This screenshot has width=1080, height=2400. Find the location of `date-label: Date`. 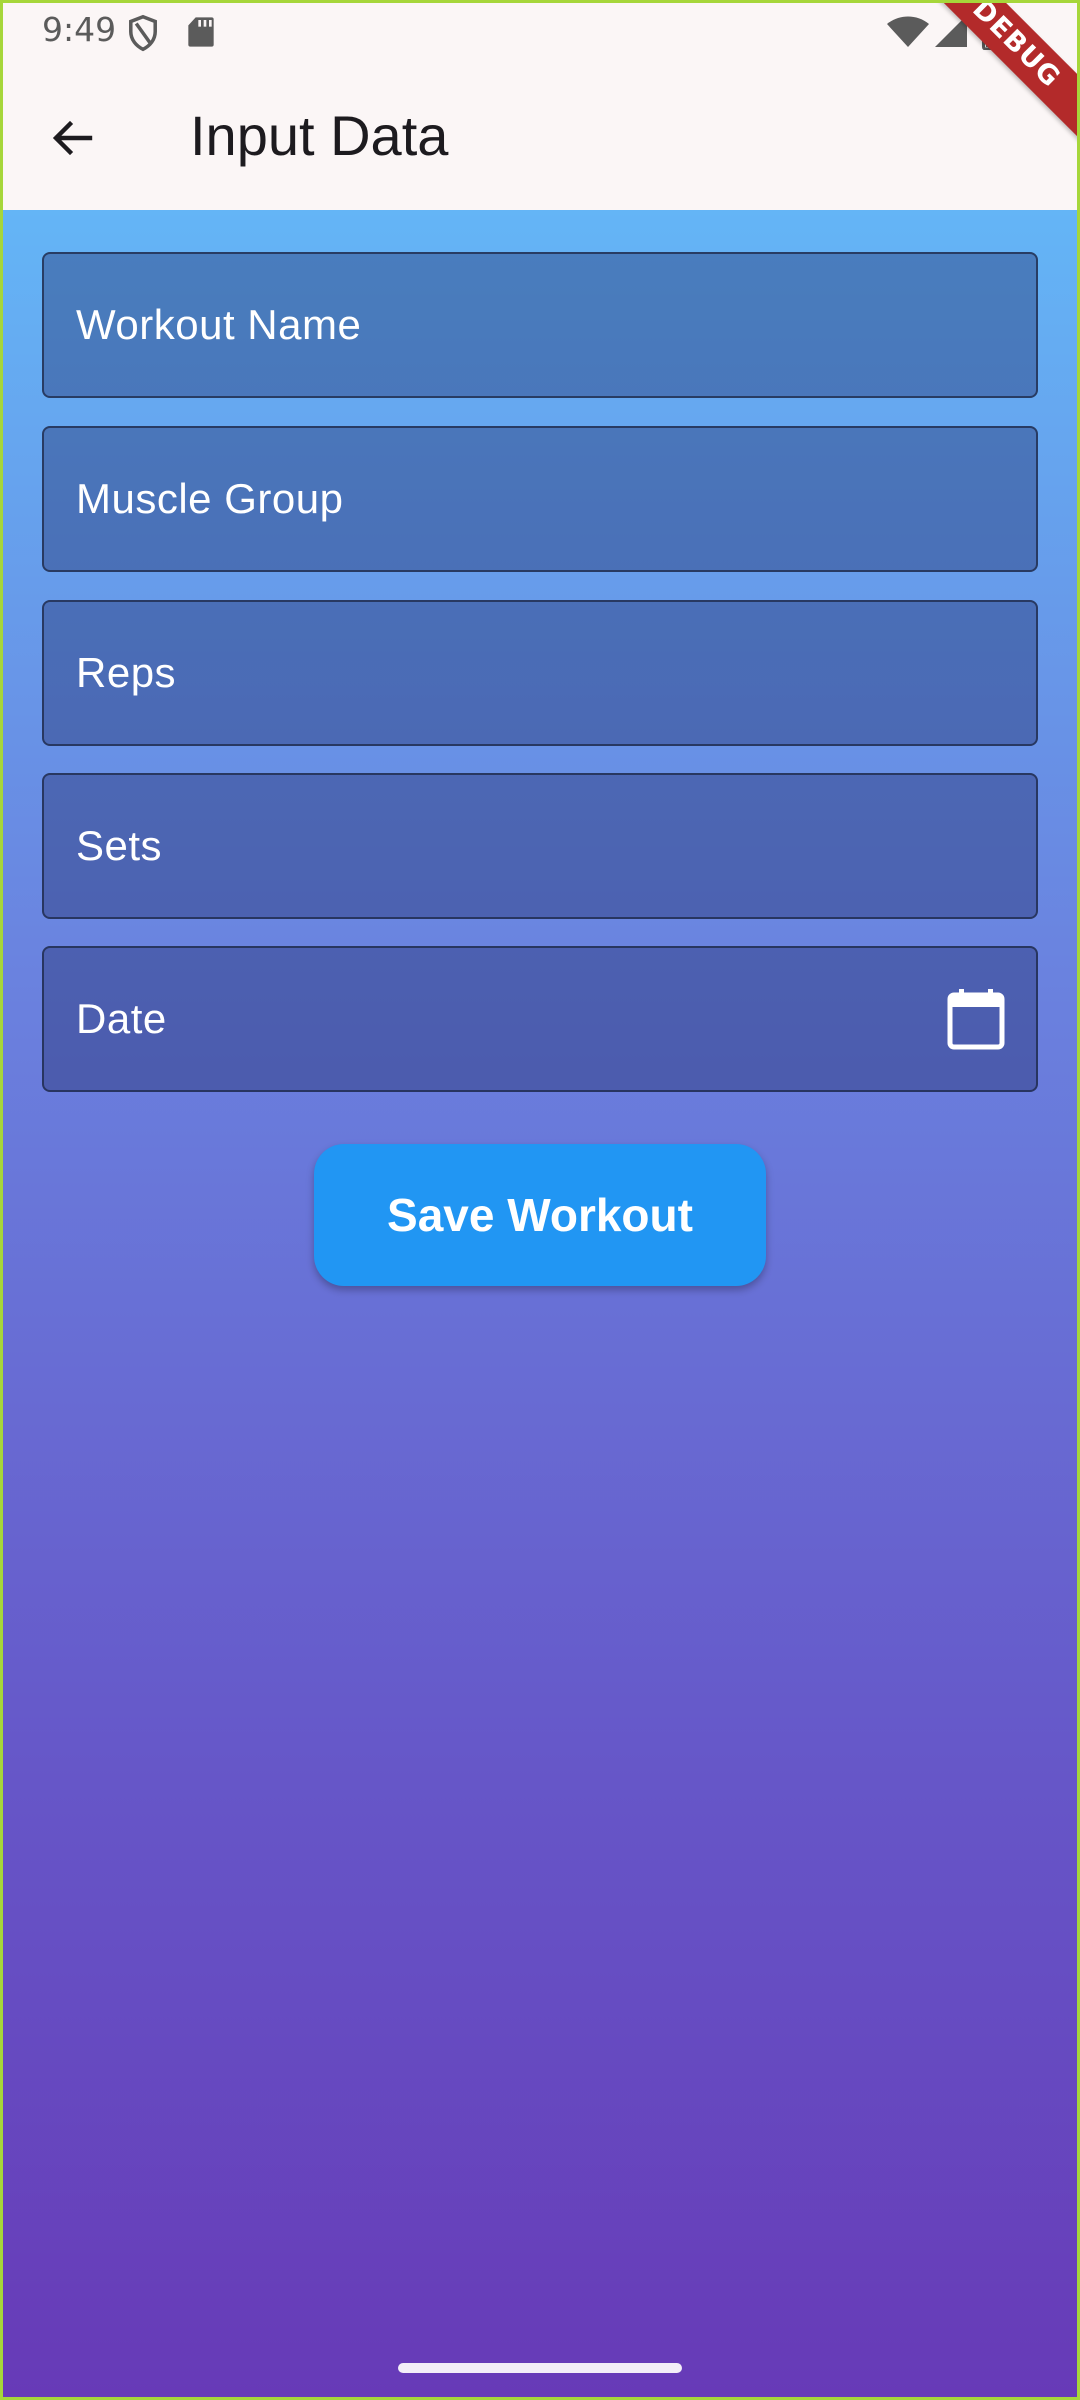

date-label: Date is located at coordinates (121, 1018).